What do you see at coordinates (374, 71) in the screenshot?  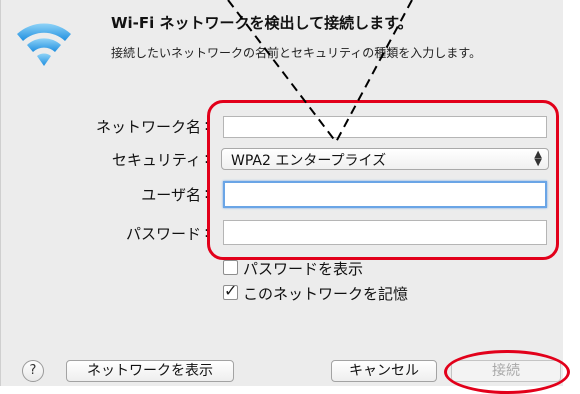 I see `callout-line-right` at bounding box center [374, 71].